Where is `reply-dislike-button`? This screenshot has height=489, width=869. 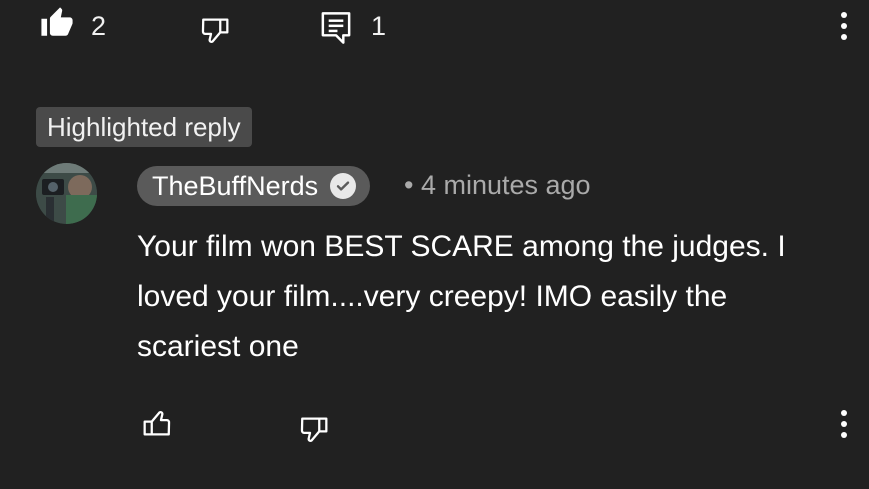
reply-dislike-button is located at coordinates (315, 430).